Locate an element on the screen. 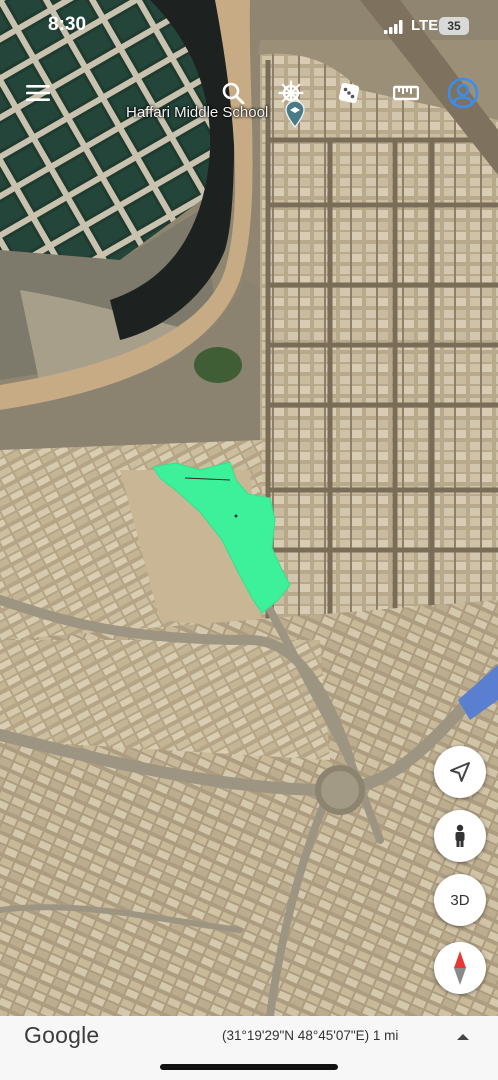 This screenshot has height=1080, width=498. 3d-label: 3D is located at coordinates (460, 900).